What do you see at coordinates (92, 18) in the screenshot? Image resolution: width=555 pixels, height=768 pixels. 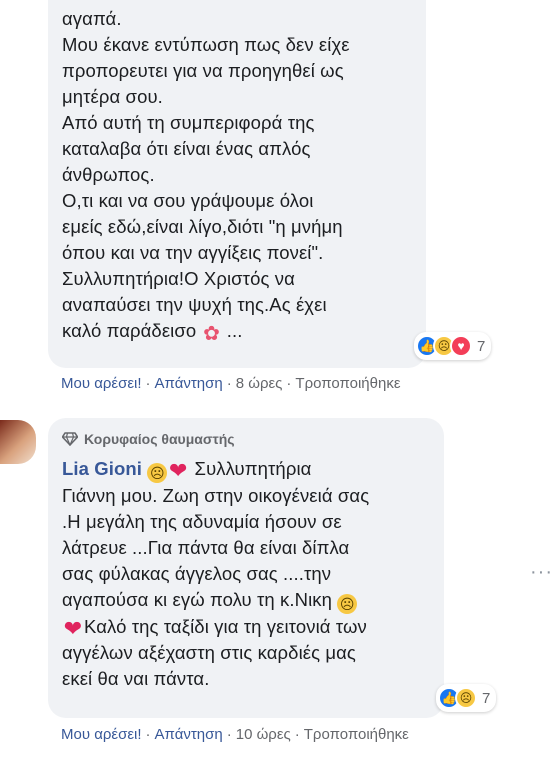 I see `comment-line: αγαπά.` at bounding box center [92, 18].